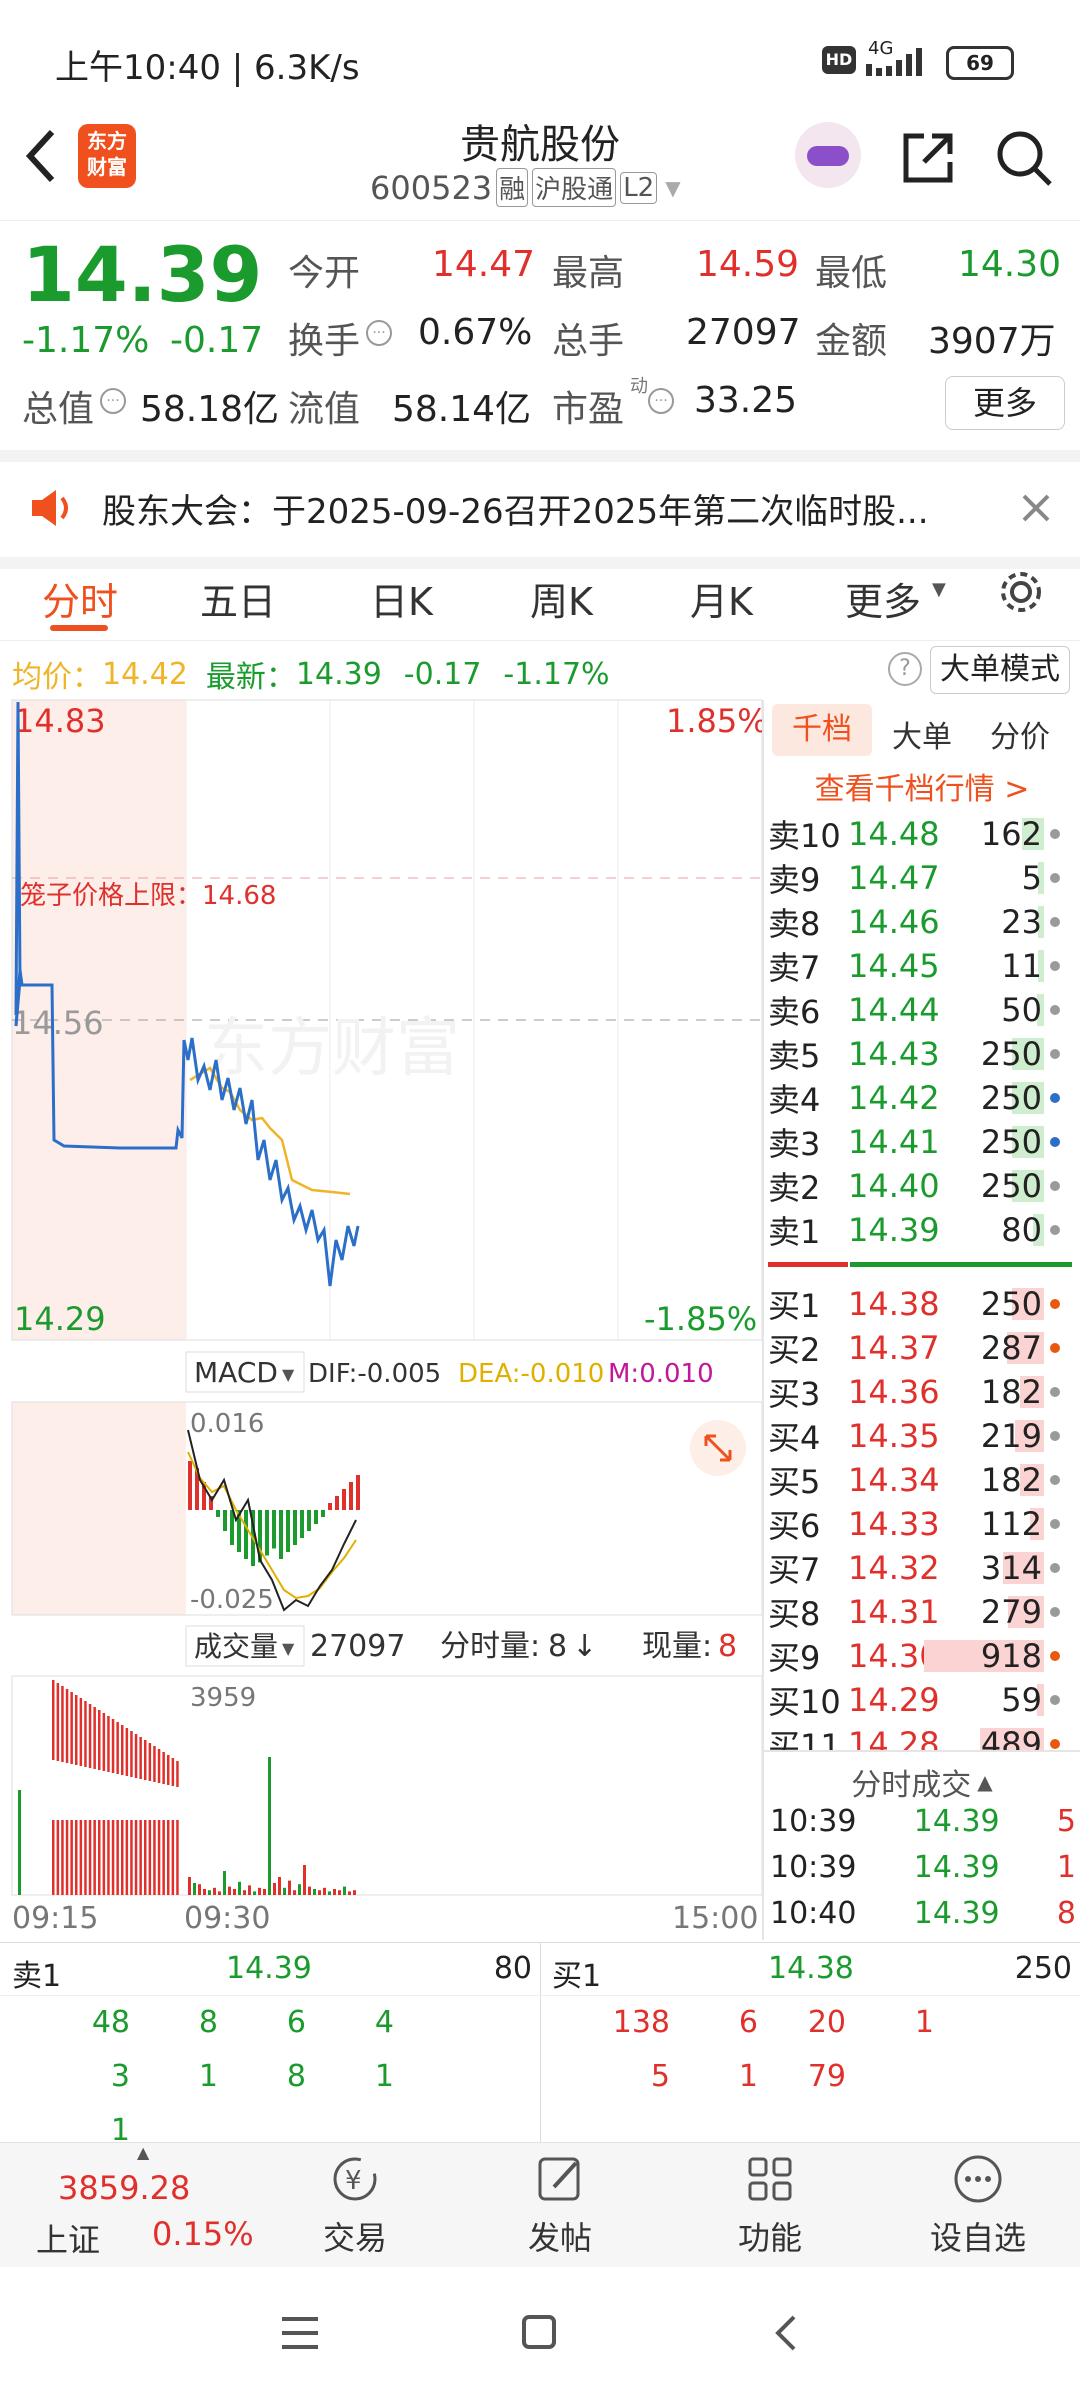 The width and height of the screenshot is (1080, 2400). I want to click on tab-daily-k: 日K, so click(401, 598).